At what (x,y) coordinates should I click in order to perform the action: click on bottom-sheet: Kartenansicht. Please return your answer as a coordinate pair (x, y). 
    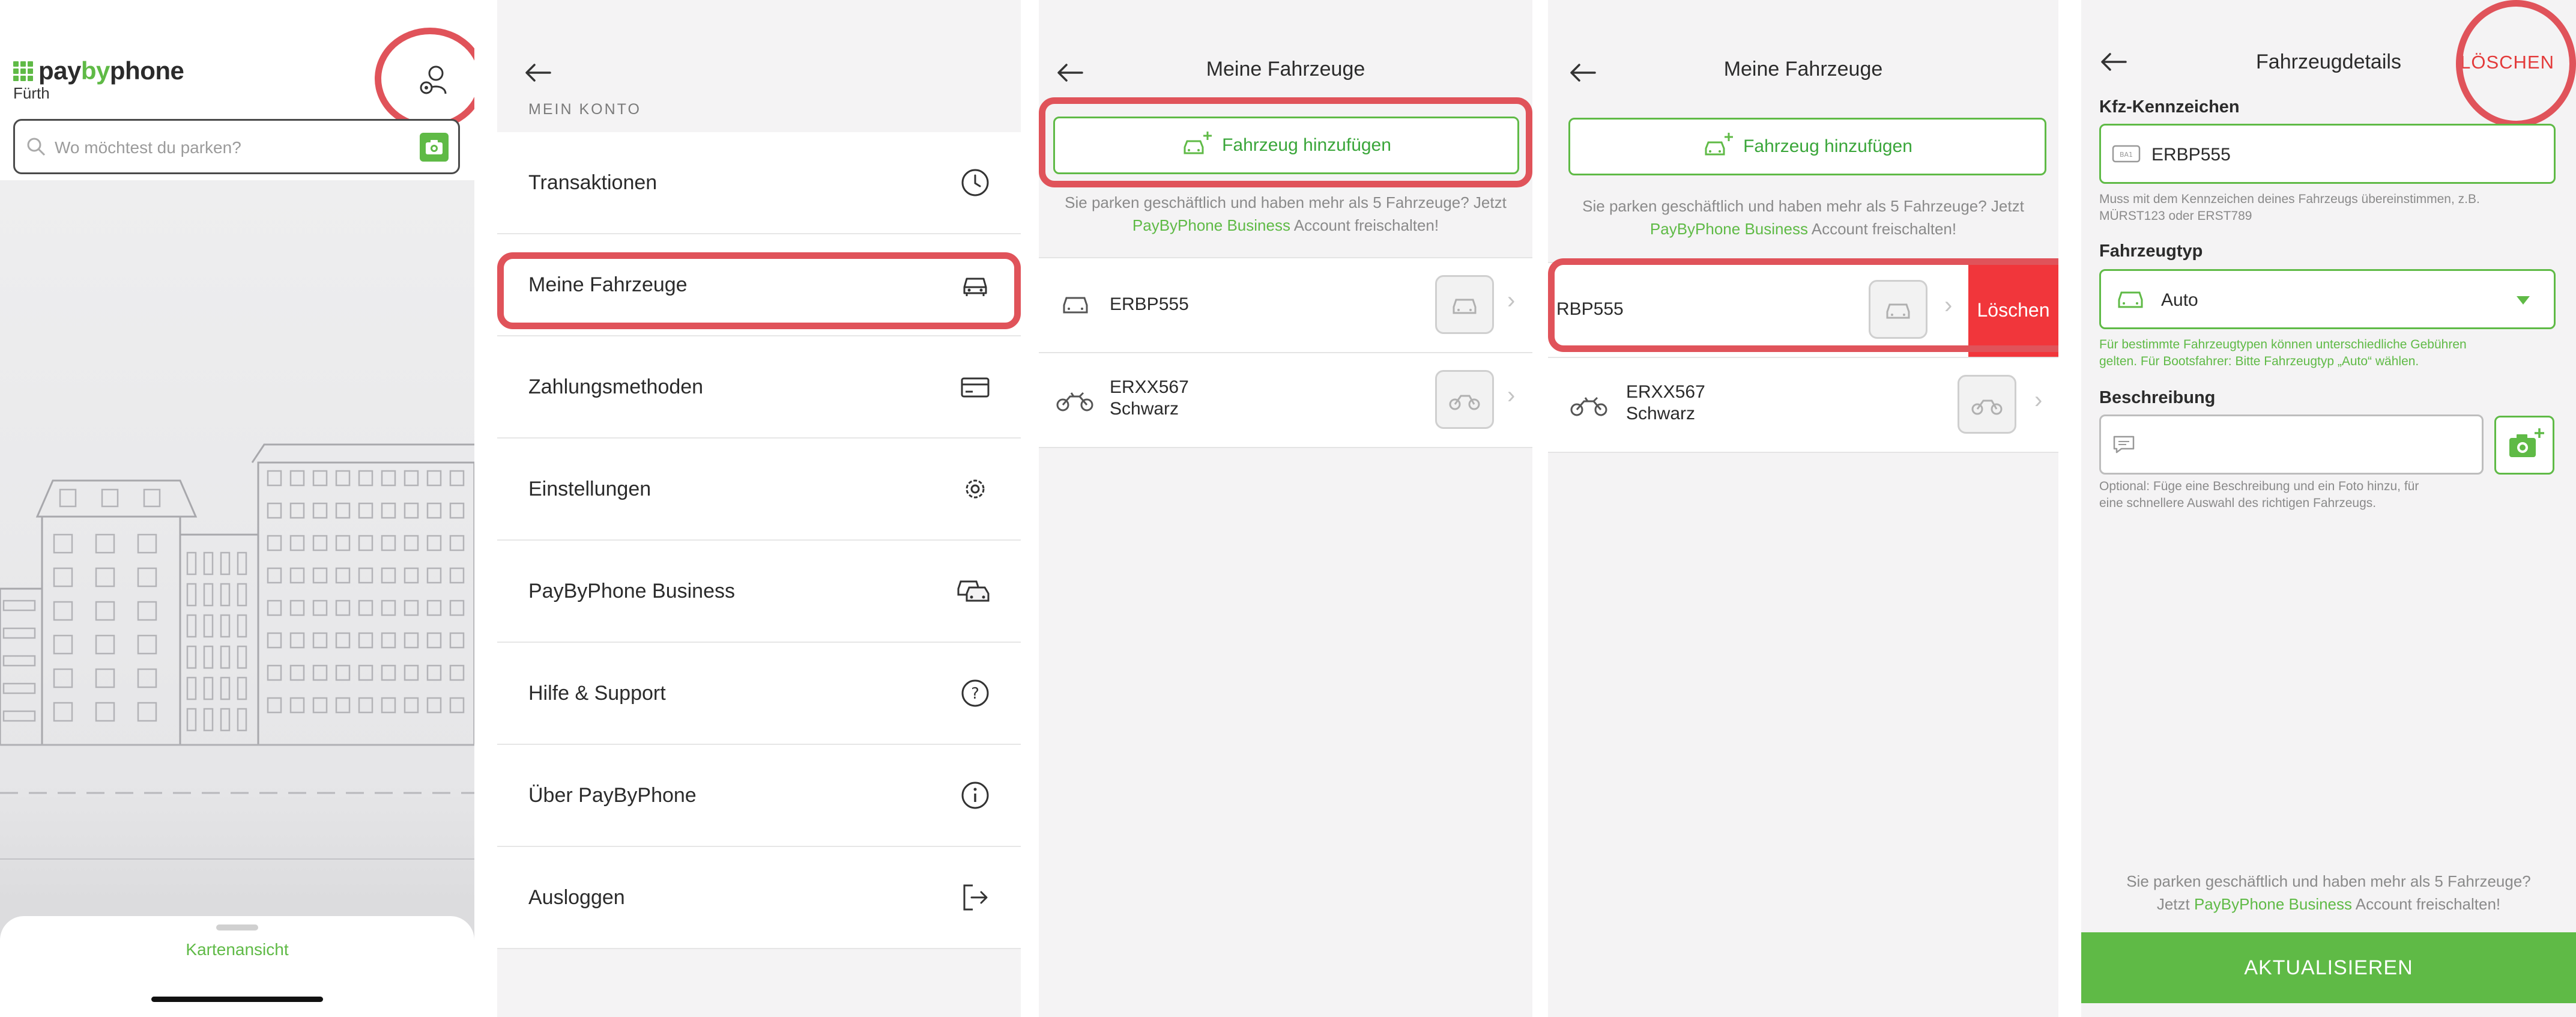
    Looking at the image, I should click on (237, 966).